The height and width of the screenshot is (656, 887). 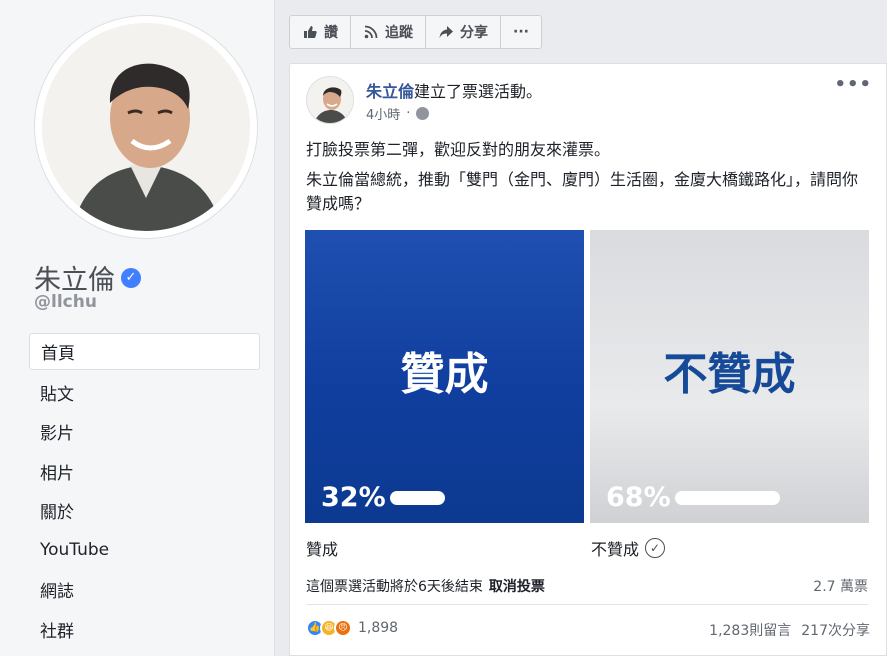 What do you see at coordinates (517, 587) in the screenshot?
I see `cancel-vote-button: 取消投票` at bounding box center [517, 587].